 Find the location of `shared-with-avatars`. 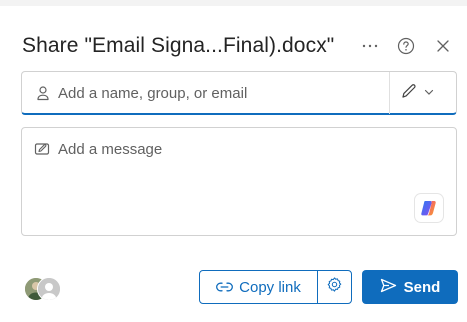

shared-with-avatars is located at coordinates (44, 289).